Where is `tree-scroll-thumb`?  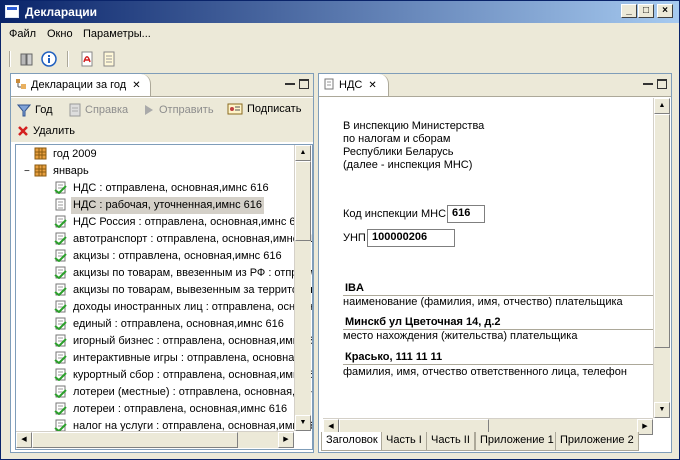 tree-scroll-thumb is located at coordinates (303, 201).